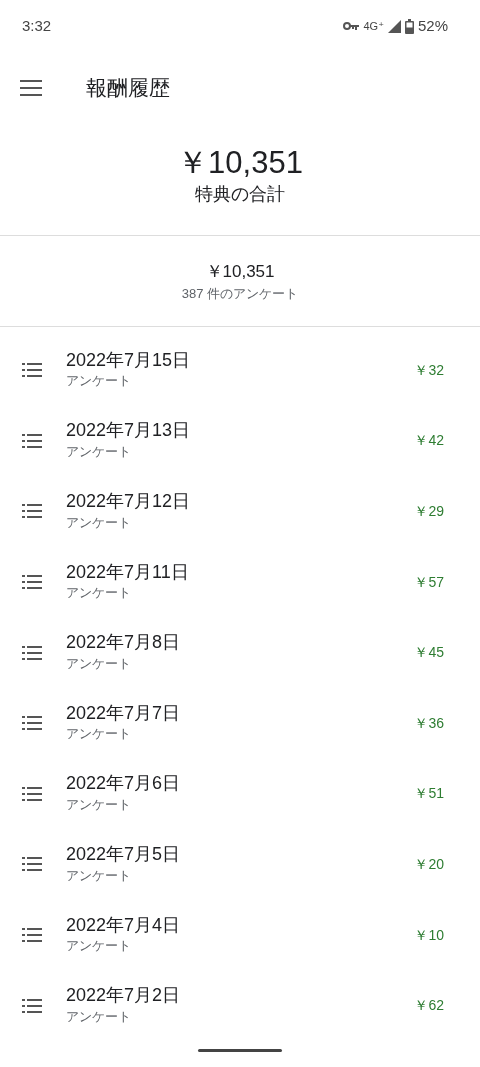 This screenshot has width=480, height=1067. Describe the element at coordinates (240, 441) in the screenshot. I see `reward-row: 2022年7月13日 アンケート ￥42` at that location.